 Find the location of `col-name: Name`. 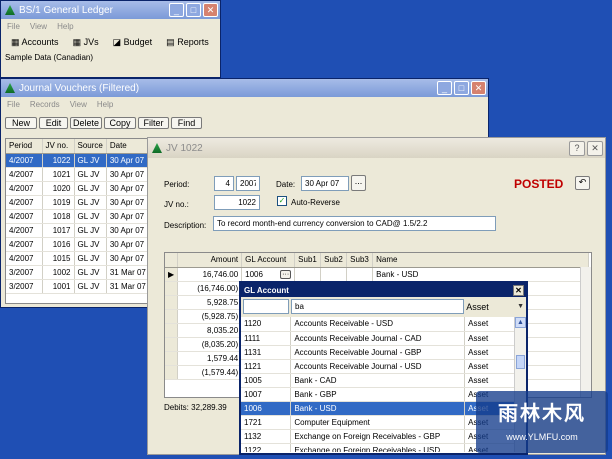

col-name: Name is located at coordinates (480, 260).